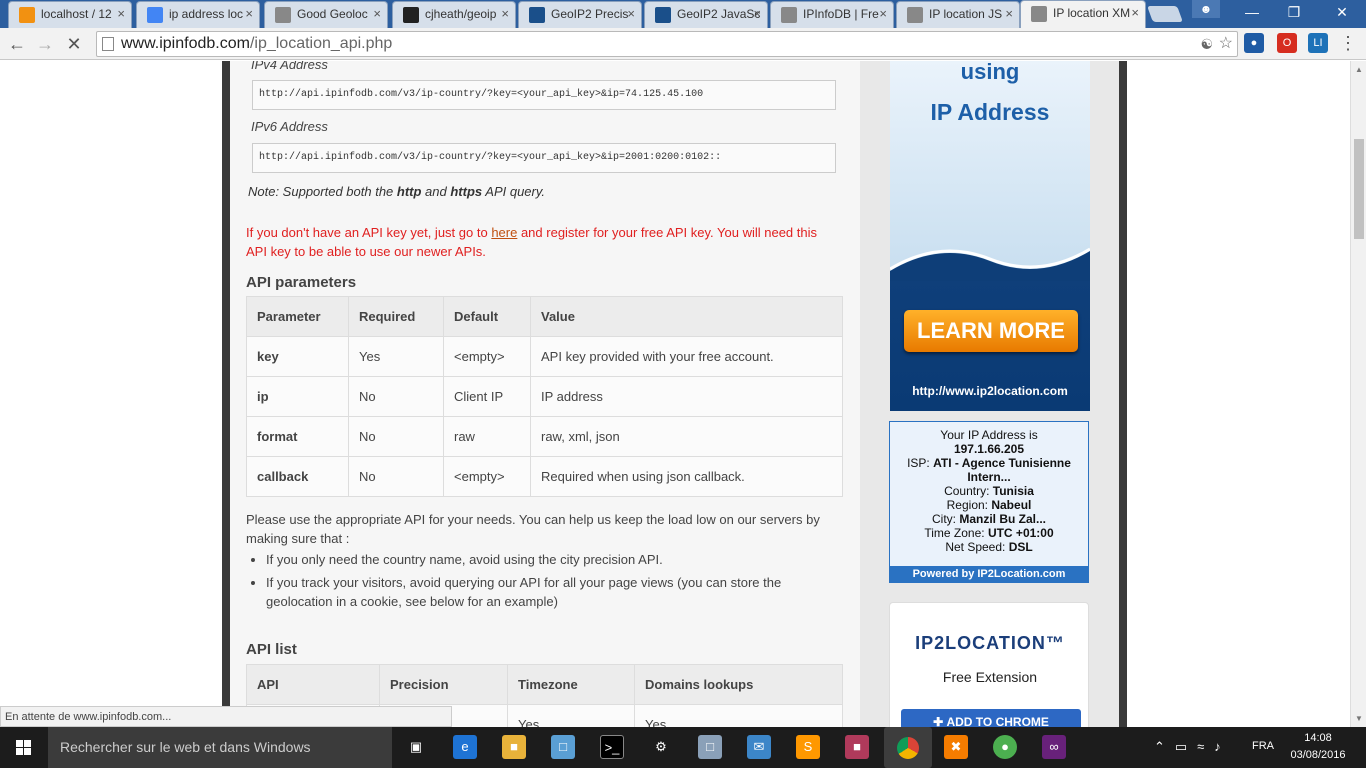 The width and height of the screenshot is (1366, 775). I want to click on system-tray: ⌃▭≈♪, so click(1192, 747).